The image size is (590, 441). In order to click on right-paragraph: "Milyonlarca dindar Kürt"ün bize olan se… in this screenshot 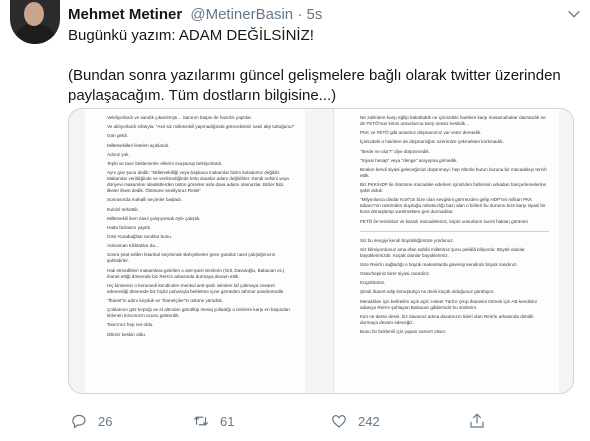, I will do `click(453, 206)`.